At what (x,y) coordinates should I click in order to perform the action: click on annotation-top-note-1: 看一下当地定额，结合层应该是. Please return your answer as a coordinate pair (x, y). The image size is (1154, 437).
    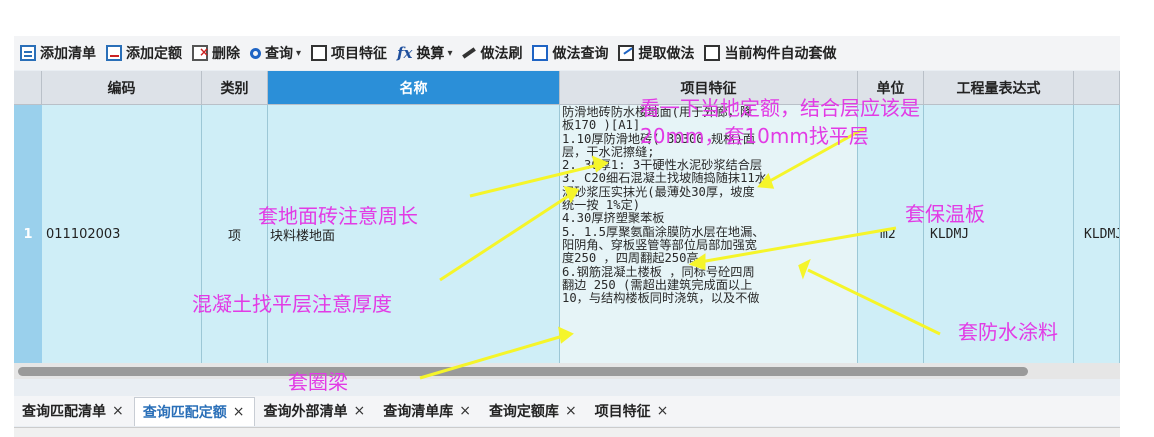
    Looking at the image, I should click on (780, 108).